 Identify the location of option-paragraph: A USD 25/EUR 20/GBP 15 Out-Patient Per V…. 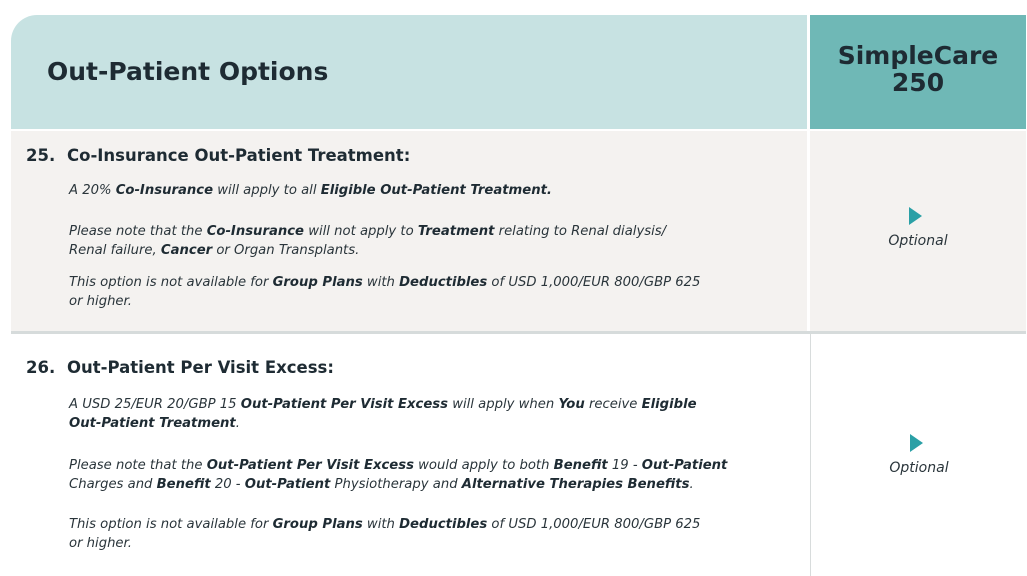
(383, 414).